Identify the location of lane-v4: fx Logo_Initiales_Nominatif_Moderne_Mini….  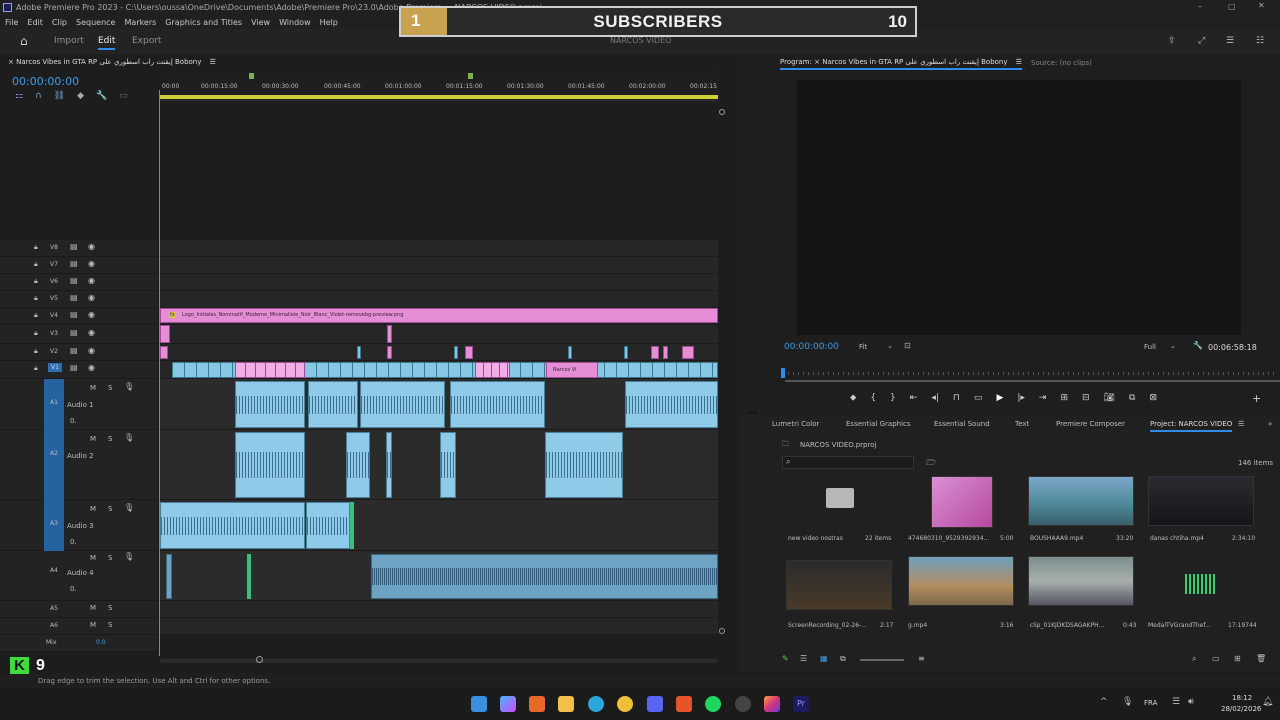
(439, 316).